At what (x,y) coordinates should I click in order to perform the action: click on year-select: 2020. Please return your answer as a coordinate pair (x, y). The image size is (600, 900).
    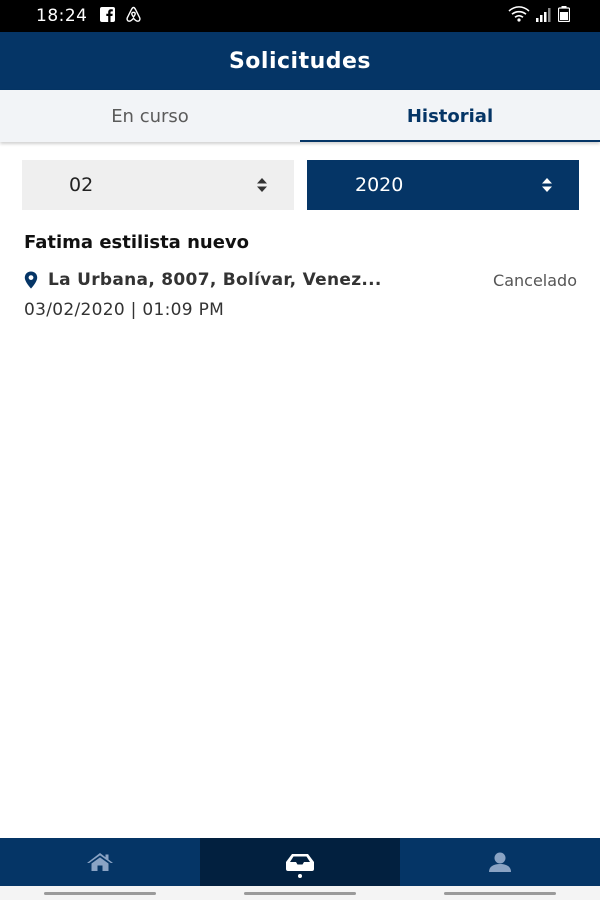
    Looking at the image, I should click on (443, 185).